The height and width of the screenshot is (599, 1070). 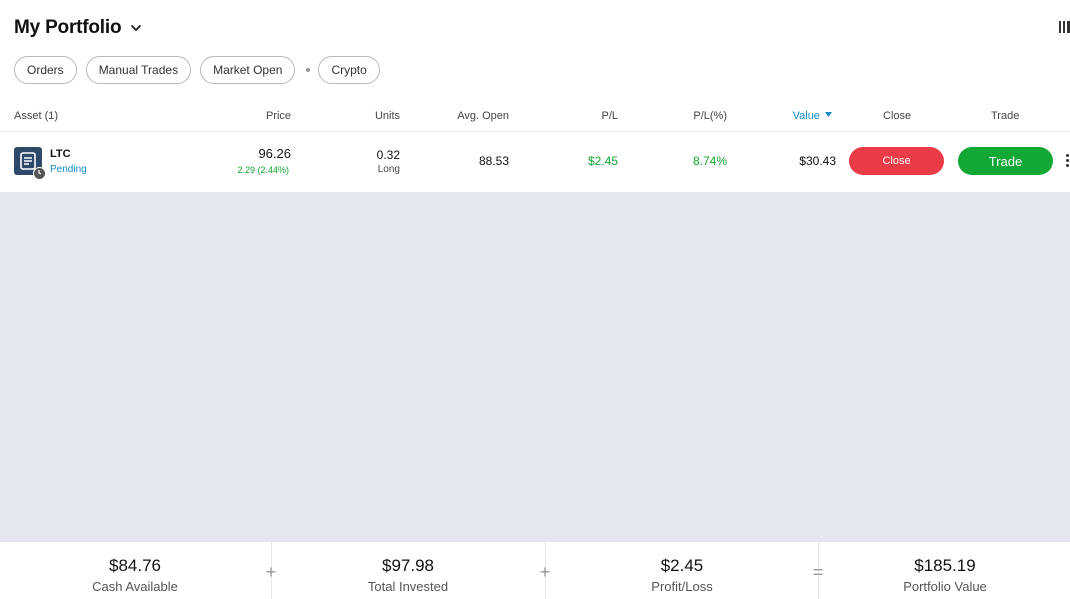 What do you see at coordinates (278, 116) in the screenshot?
I see `col-price: Price` at bounding box center [278, 116].